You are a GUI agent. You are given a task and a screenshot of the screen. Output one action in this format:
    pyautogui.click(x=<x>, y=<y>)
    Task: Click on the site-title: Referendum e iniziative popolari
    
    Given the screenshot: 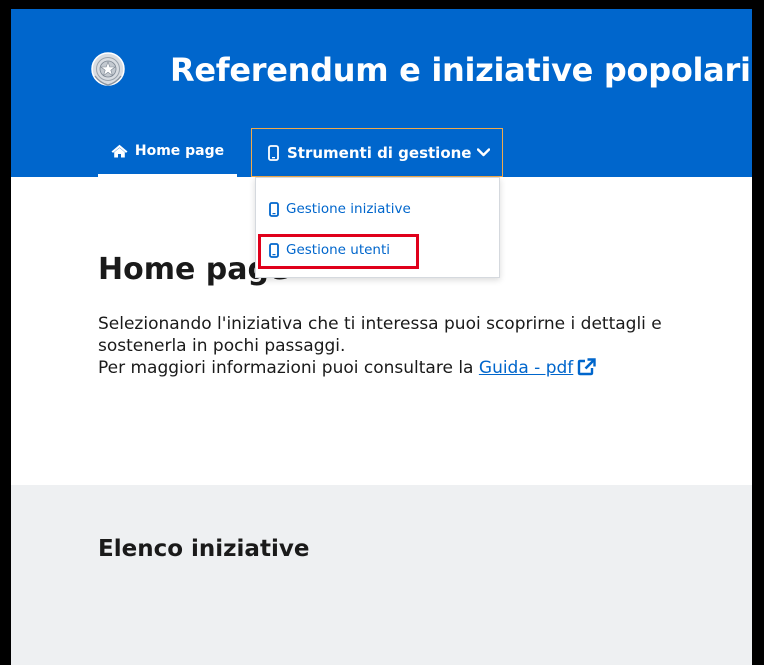 What is the action you would take?
    pyautogui.click(x=460, y=70)
    